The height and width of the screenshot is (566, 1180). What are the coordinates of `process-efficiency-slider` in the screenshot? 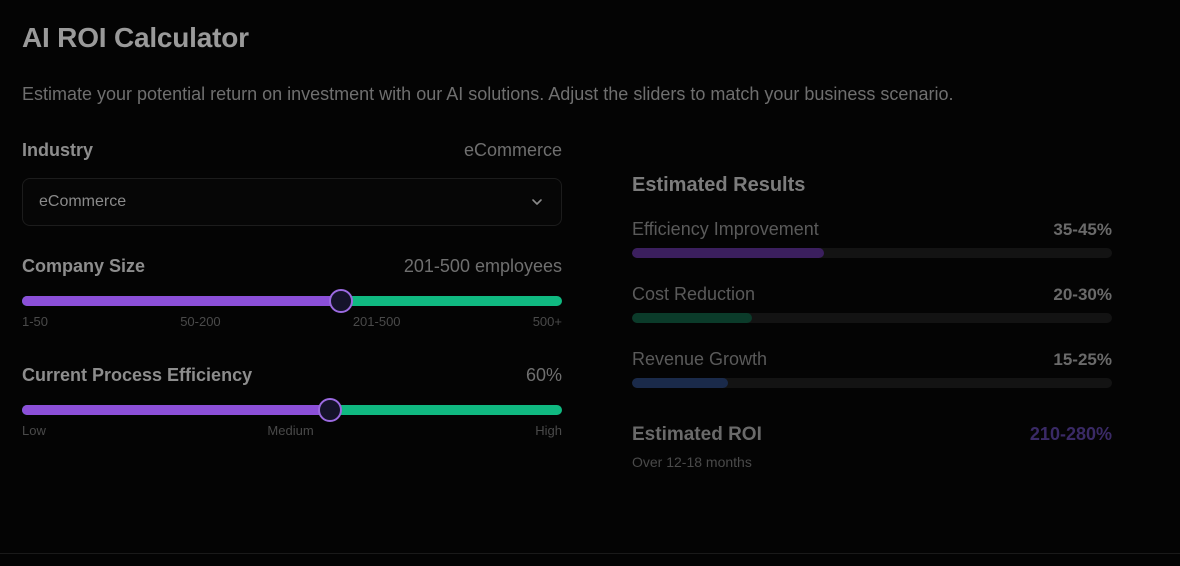 It's located at (292, 410).